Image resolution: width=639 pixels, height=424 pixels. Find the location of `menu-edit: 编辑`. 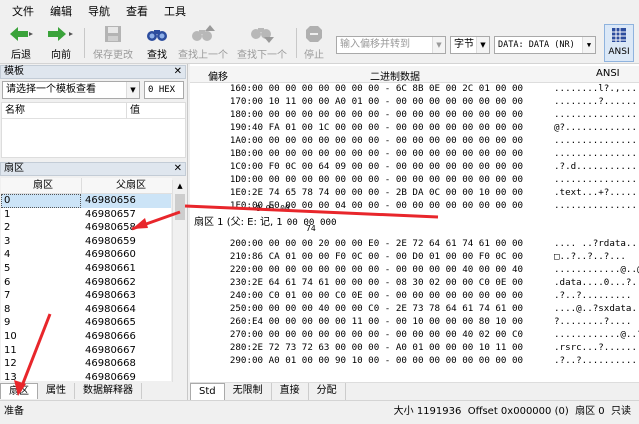

menu-edit: 编辑 is located at coordinates (61, 11).